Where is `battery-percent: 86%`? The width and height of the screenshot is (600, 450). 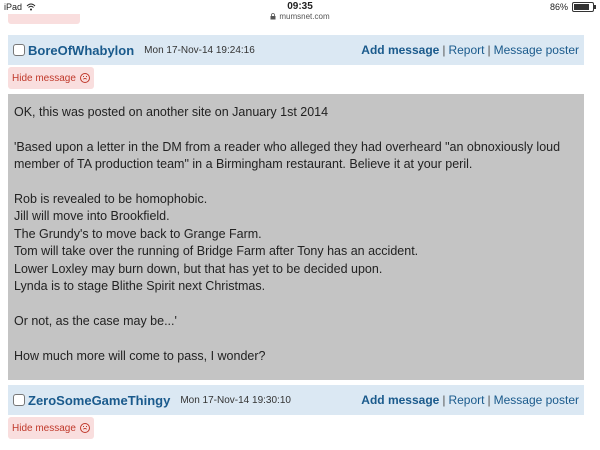
battery-percent: 86% is located at coordinates (558, 7).